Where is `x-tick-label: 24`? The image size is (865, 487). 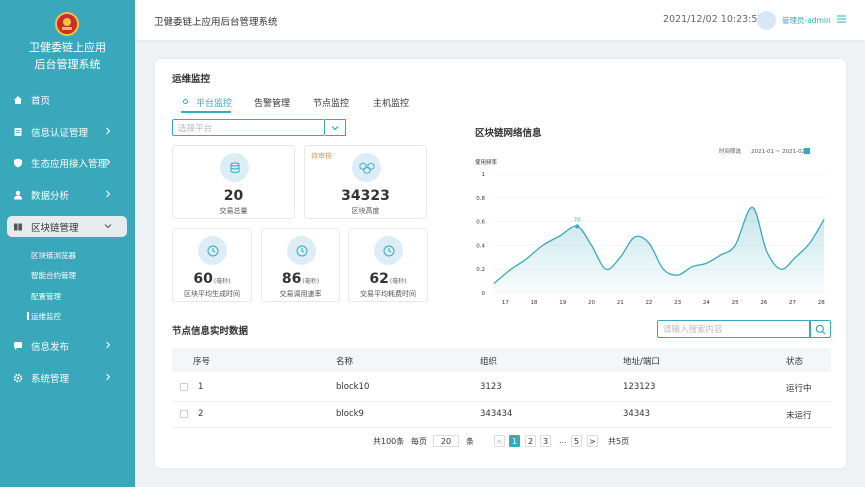
x-tick-label: 24 is located at coordinates (706, 303).